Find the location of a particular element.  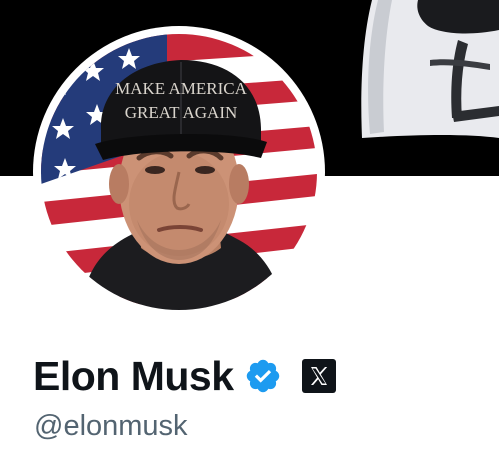

cap-text-line2: GREAT AGAIN is located at coordinates (181, 112).